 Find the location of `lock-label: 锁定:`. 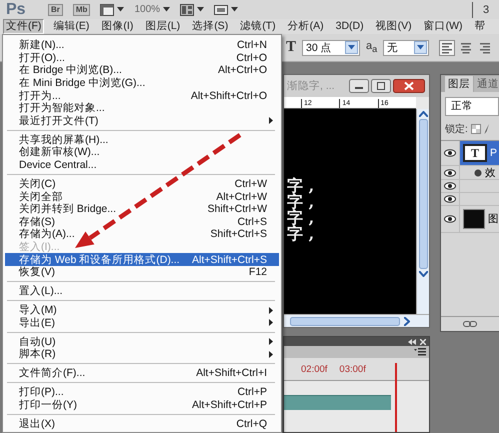

lock-label: 锁定: is located at coordinates (456, 129).